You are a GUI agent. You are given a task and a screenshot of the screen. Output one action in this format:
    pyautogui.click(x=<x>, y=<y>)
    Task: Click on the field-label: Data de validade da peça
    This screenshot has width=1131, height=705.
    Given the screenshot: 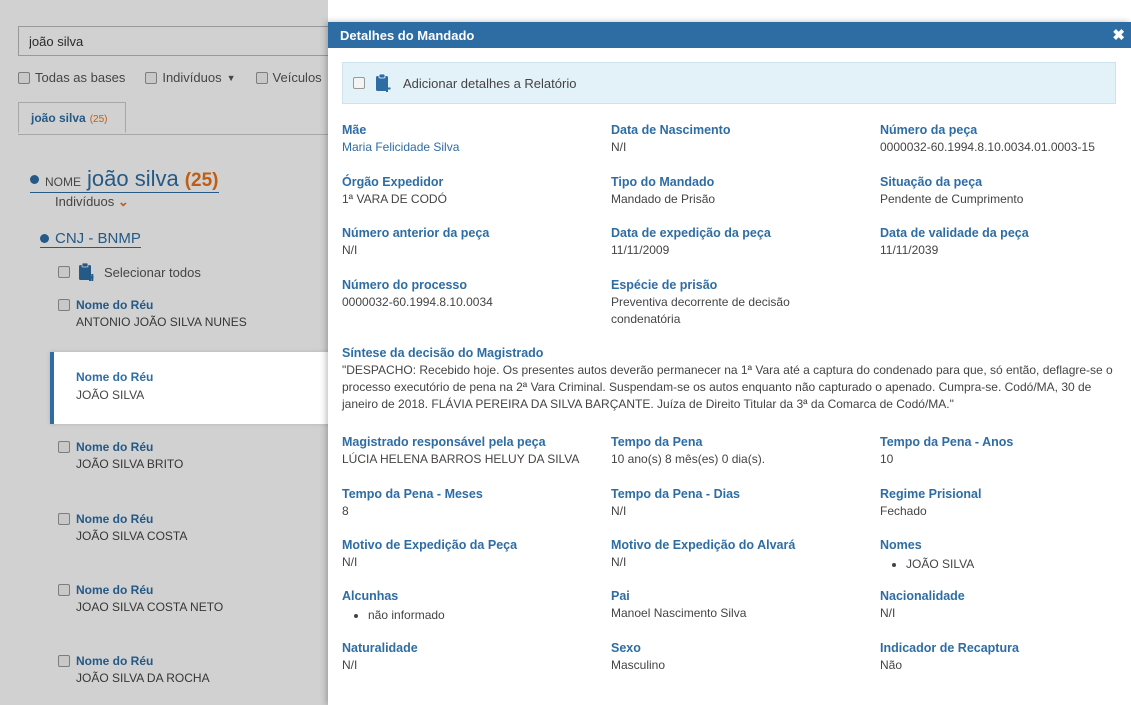 What is the action you would take?
    pyautogui.click(x=954, y=233)
    